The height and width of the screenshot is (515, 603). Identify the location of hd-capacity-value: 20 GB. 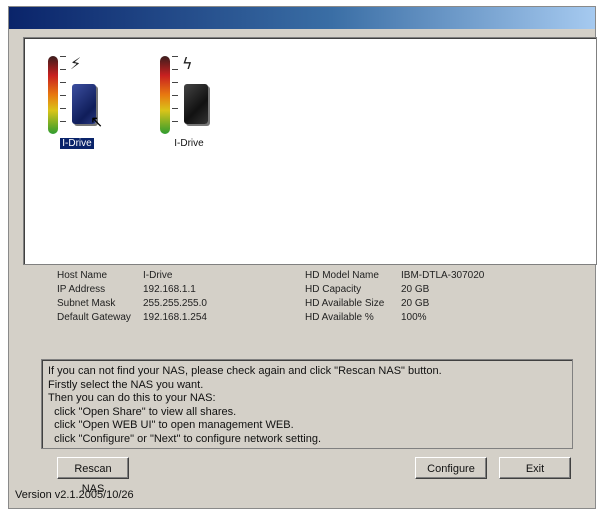
(415, 289).